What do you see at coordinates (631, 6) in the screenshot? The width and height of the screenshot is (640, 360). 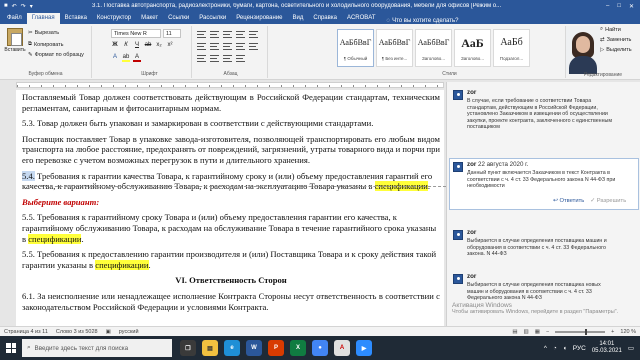 I see `close-icon: ✕` at bounding box center [631, 6].